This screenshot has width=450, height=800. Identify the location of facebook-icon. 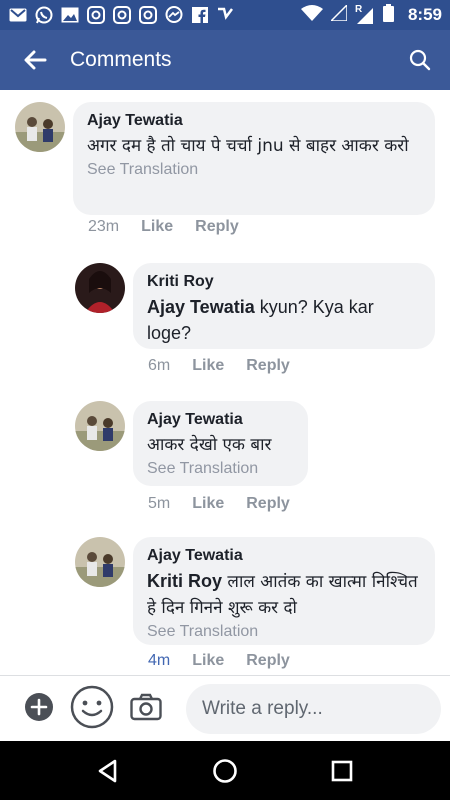
(200, 15).